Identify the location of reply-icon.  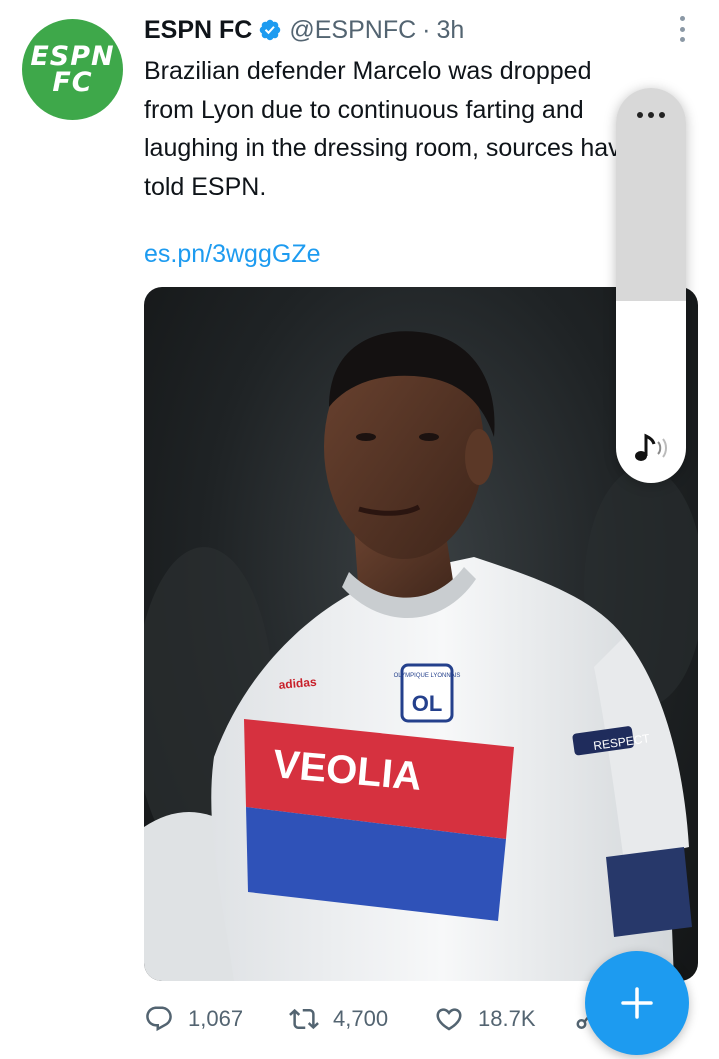
(159, 1019).